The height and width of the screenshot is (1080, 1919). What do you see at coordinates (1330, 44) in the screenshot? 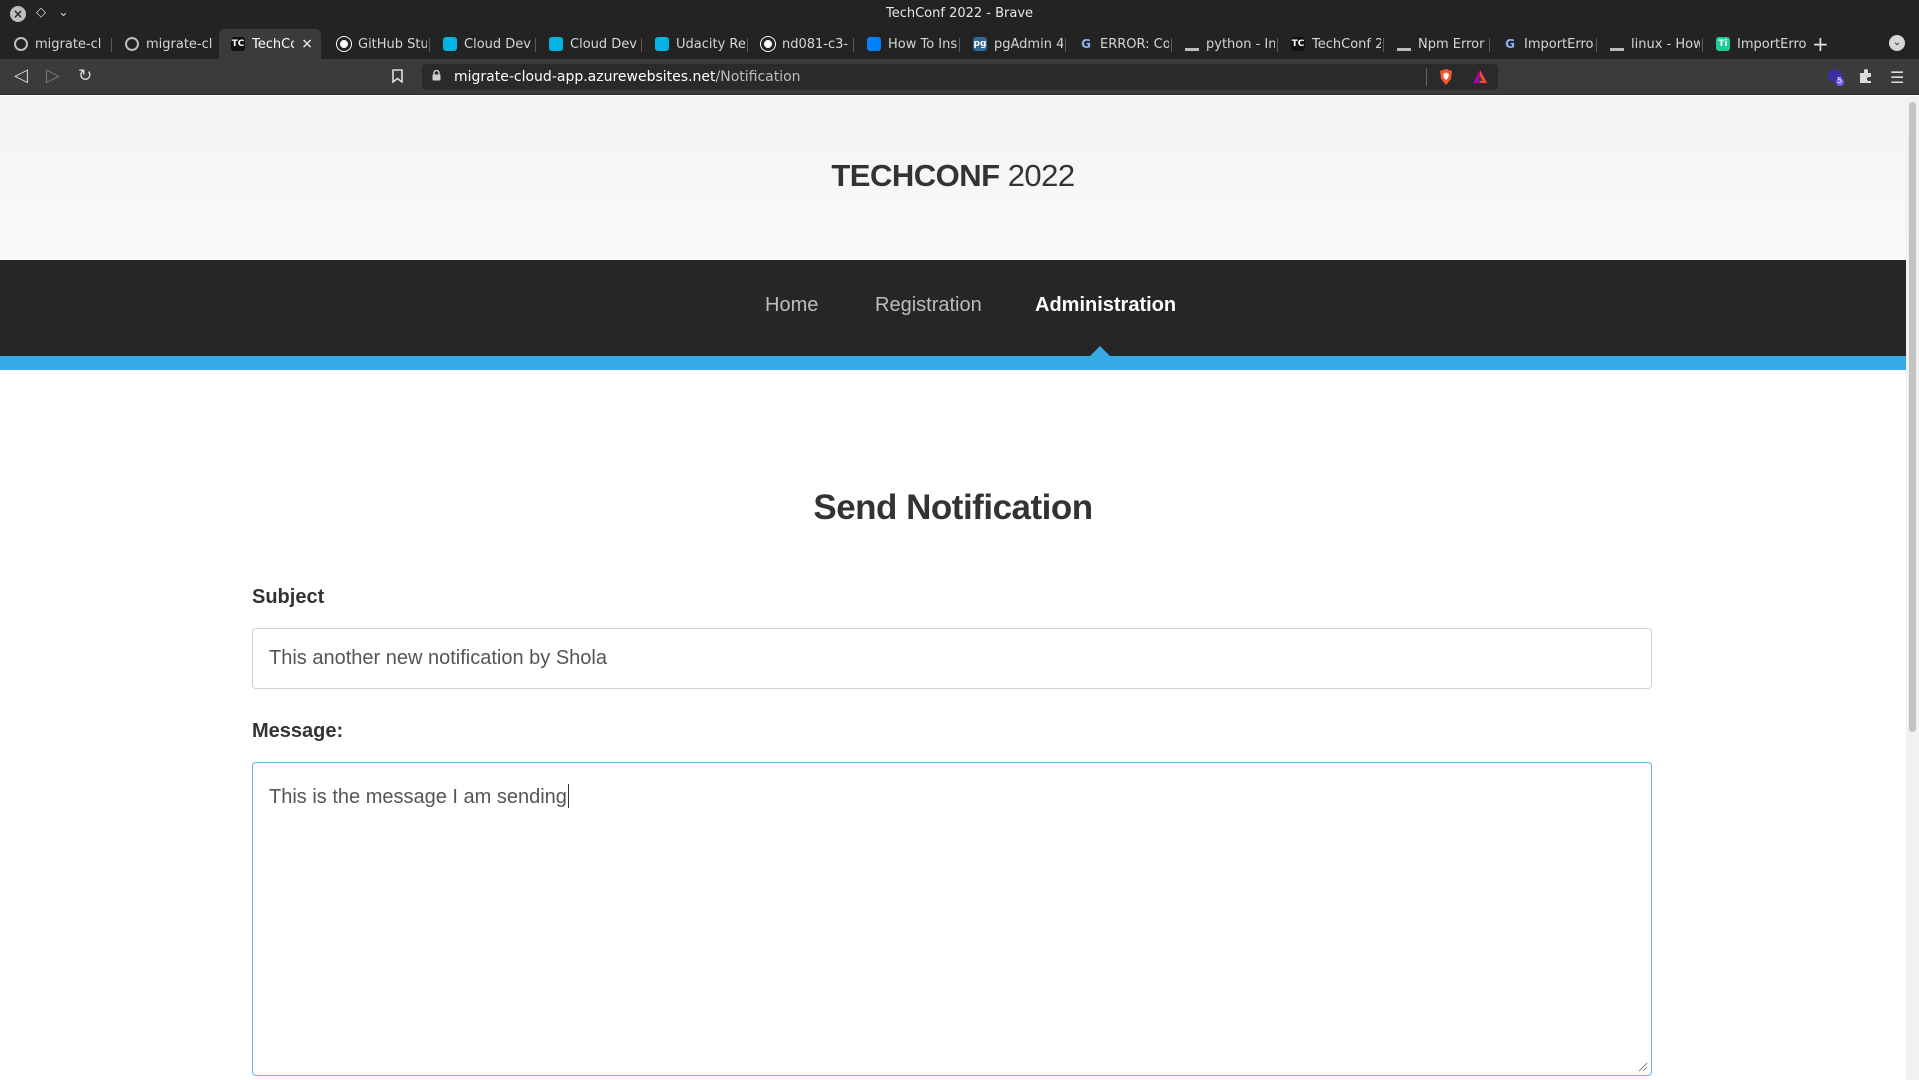
I see `tab-12: TC TechConf 2` at bounding box center [1330, 44].